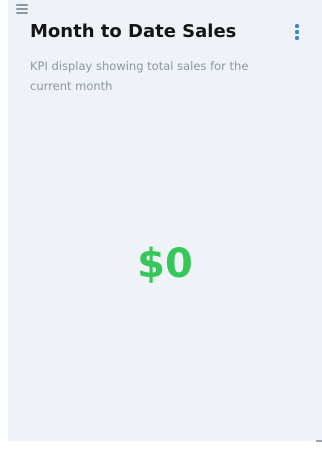 The image size is (322, 449). Describe the element at coordinates (297, 32) in the screenshot. I see `kebab-menu-icon` at that location.